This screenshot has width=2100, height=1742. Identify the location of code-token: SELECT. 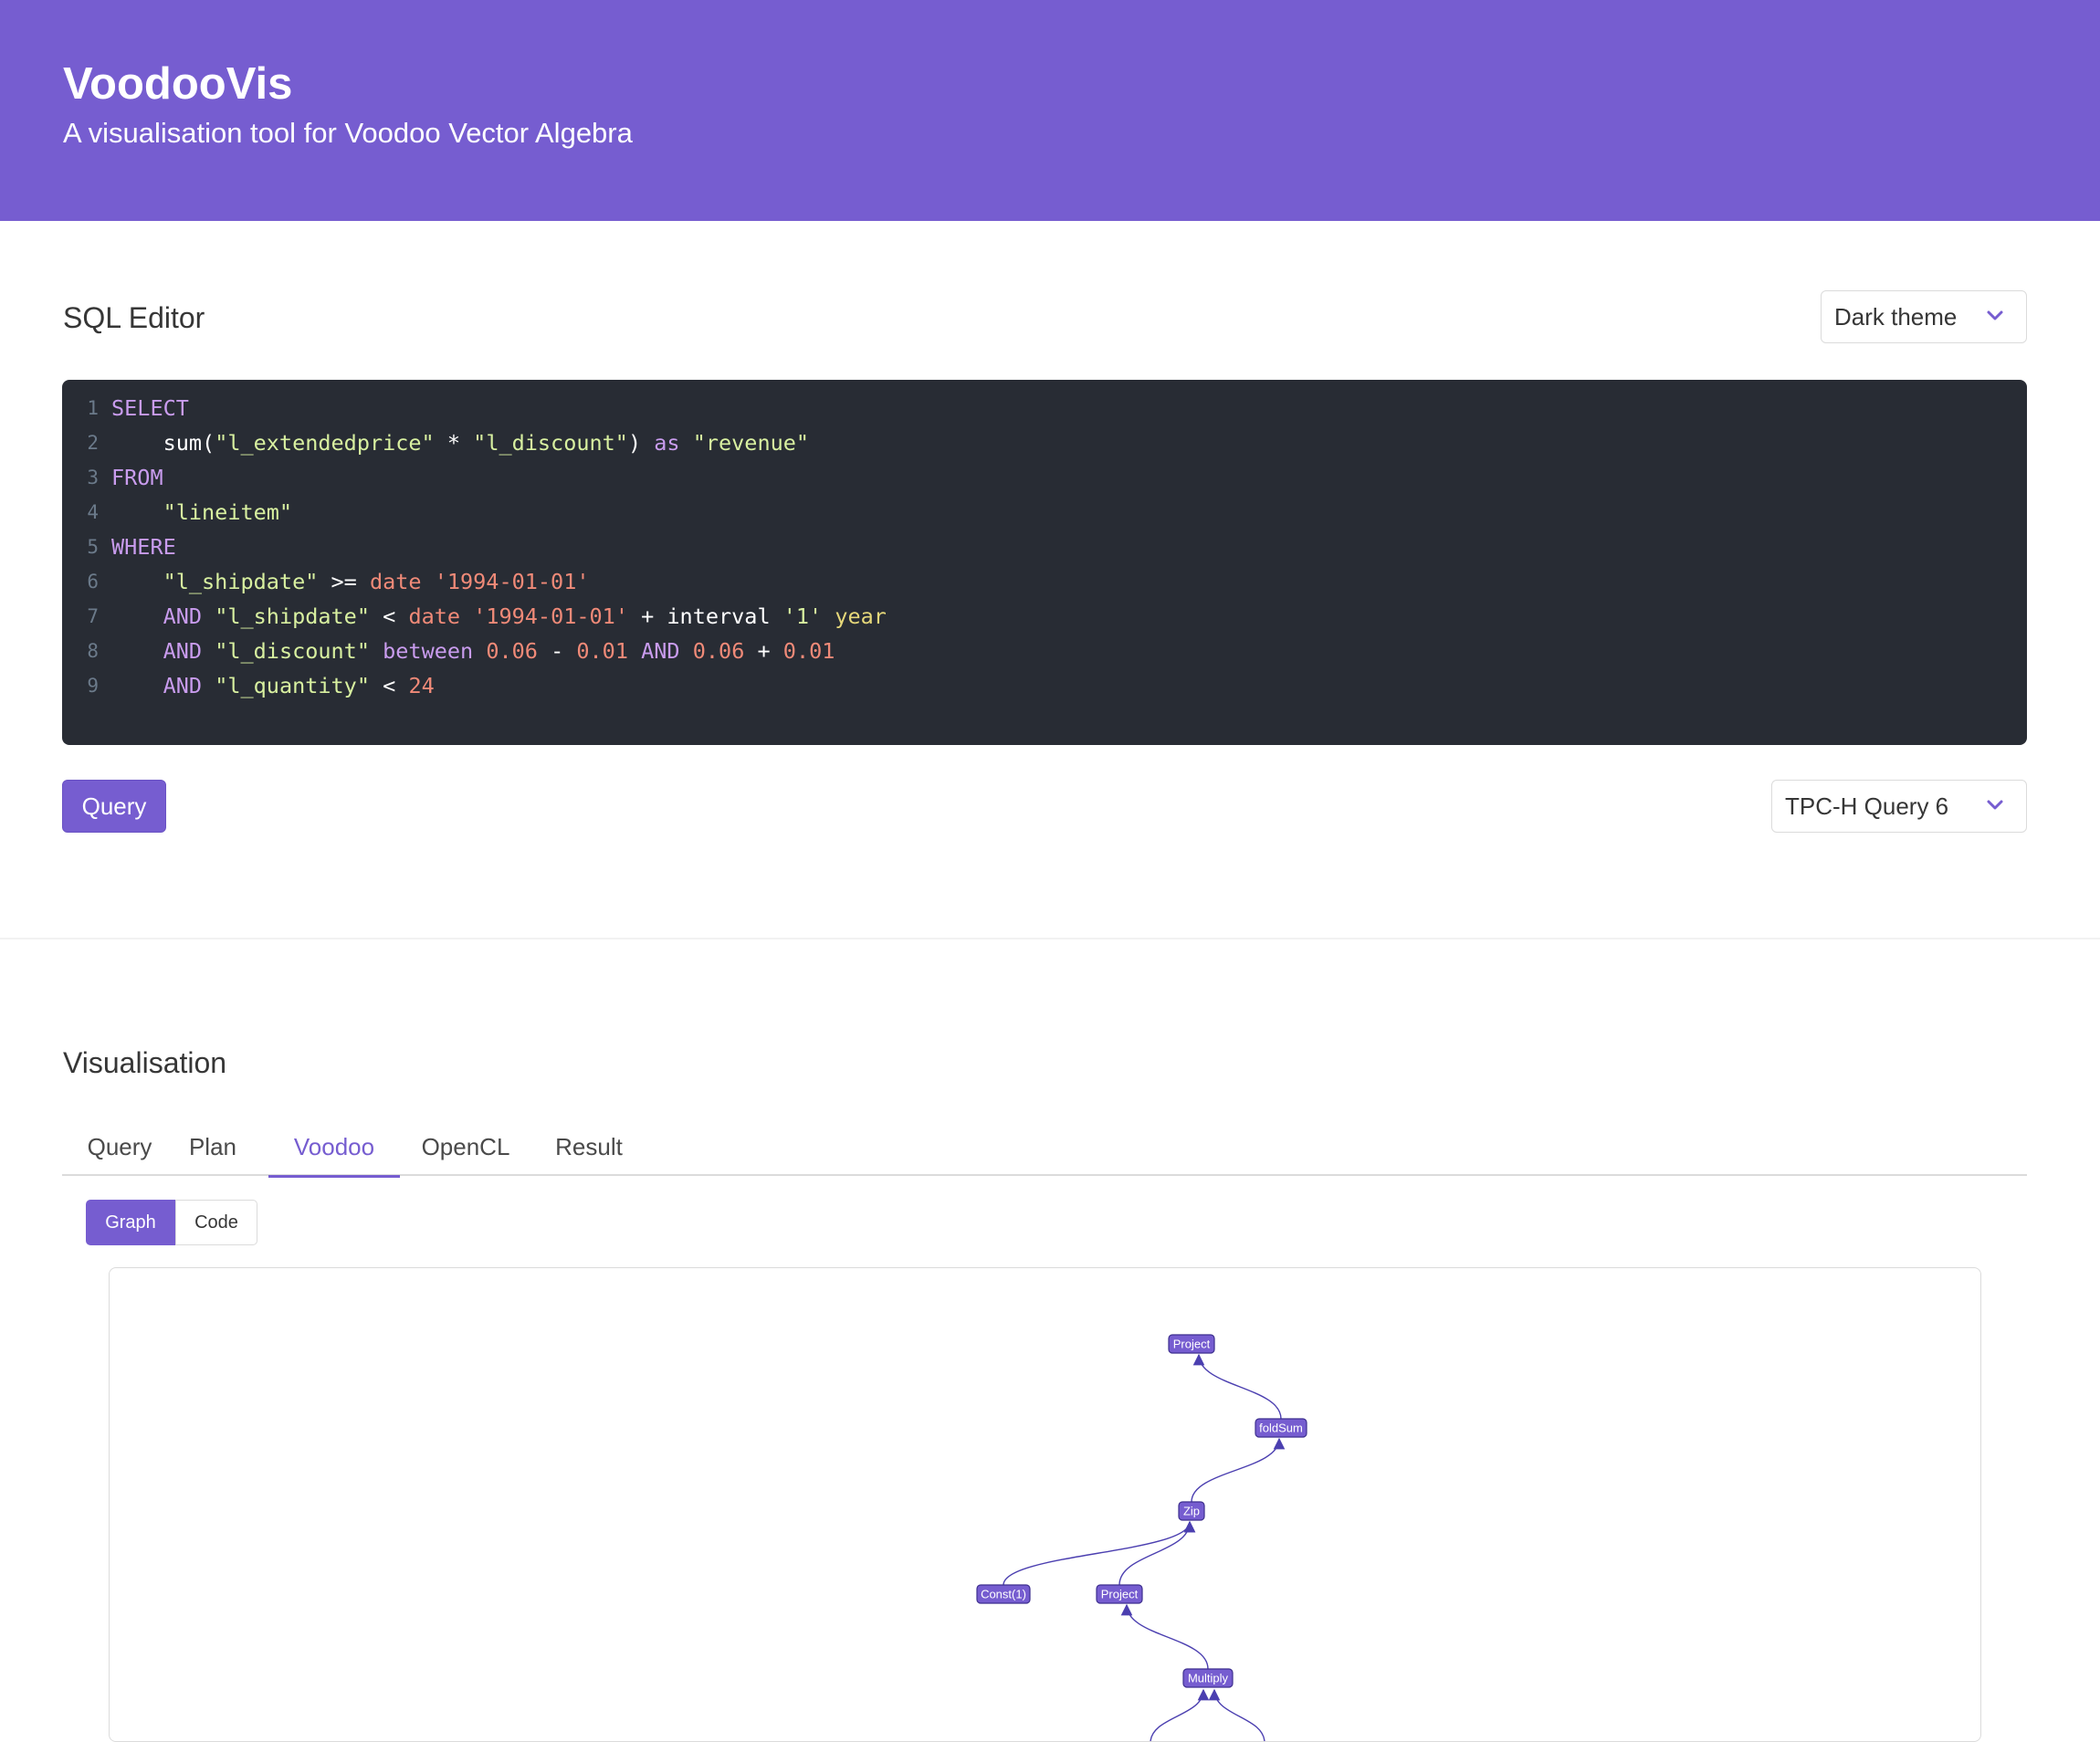
(150, 408).